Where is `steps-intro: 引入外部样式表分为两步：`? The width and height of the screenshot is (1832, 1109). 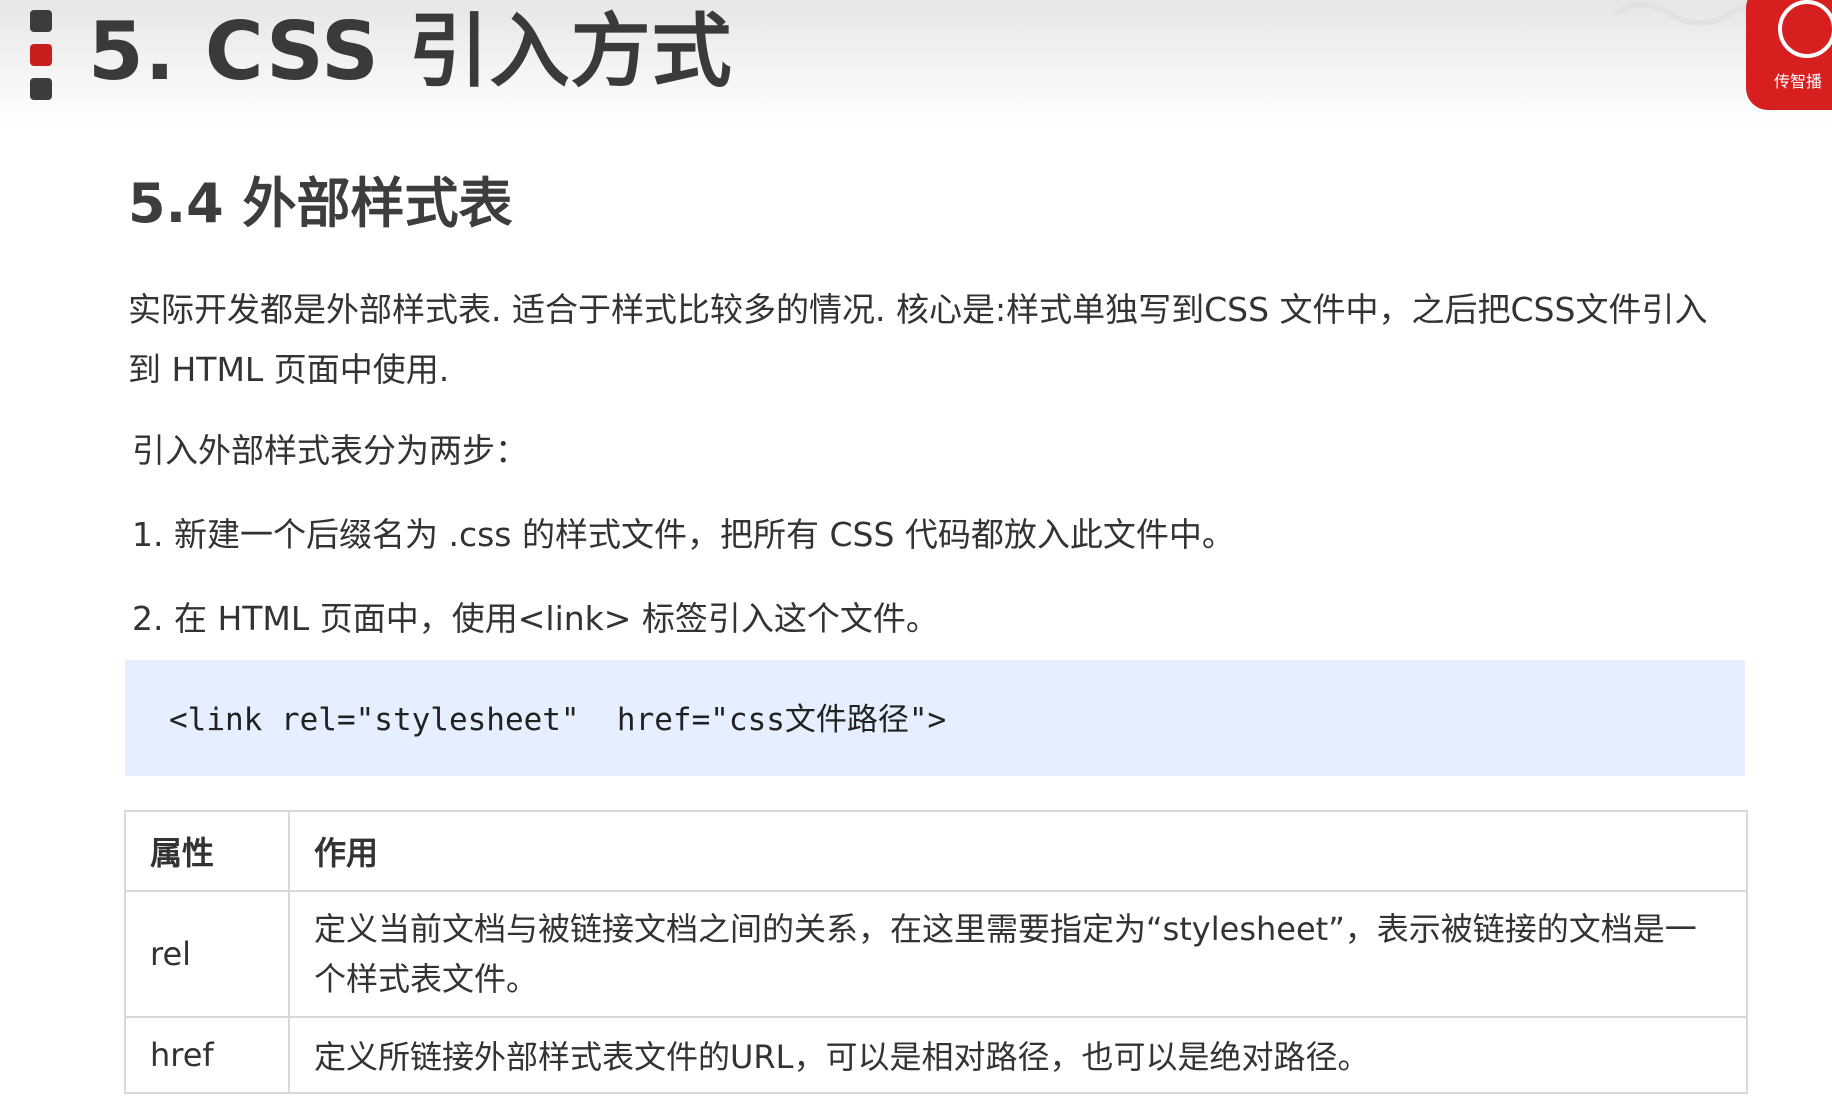 steps-intro: 引入外部样式表分为两步： is located at coordinates (330, 450).